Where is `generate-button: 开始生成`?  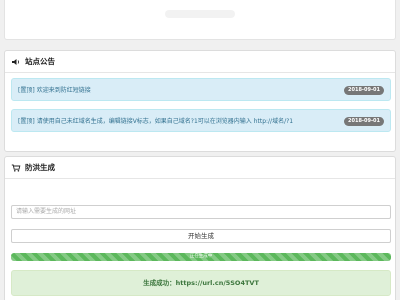
generate-button: 开始生成 is located at coordinates (201, 236).